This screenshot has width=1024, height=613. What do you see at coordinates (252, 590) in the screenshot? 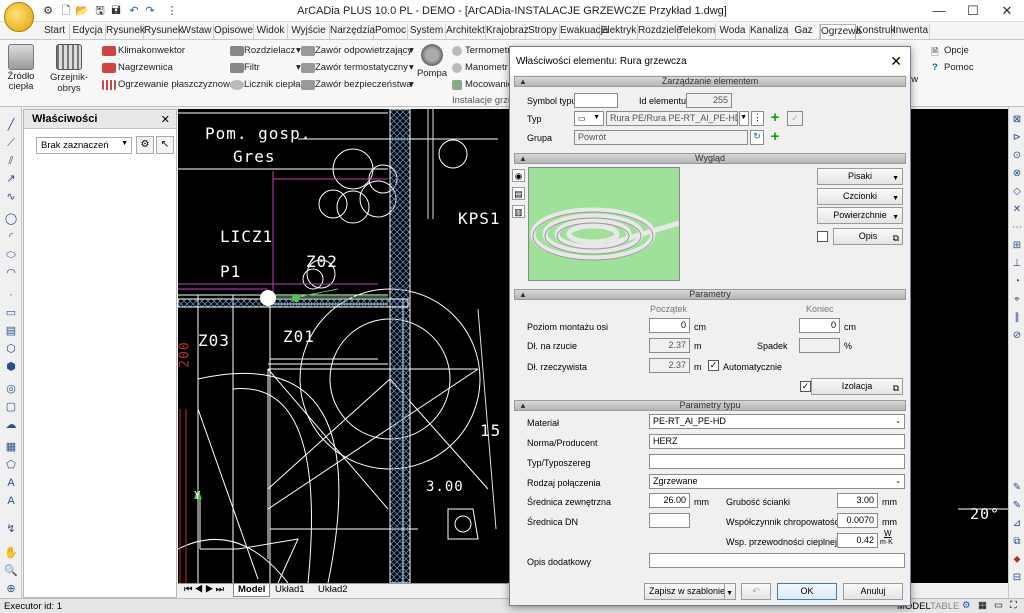
I see `model-tab: Model` at bounding box center [252, 590].